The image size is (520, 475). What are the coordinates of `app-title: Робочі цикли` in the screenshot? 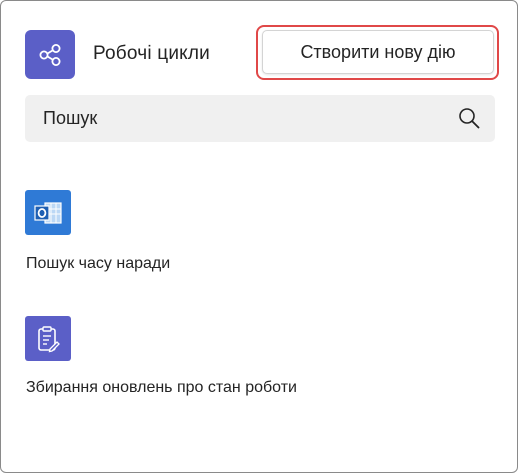 It's located at (151, 53).